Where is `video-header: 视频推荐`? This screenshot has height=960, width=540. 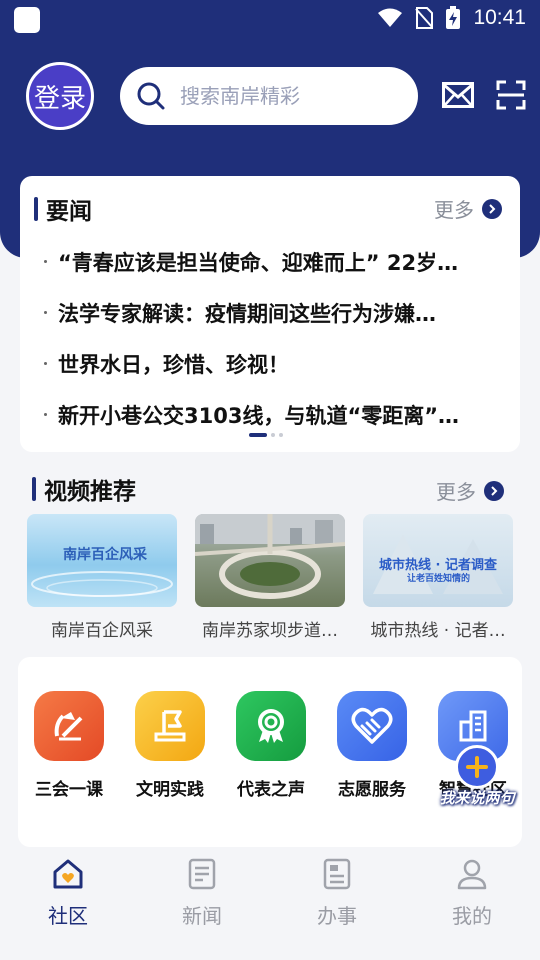
video-header: 视频推荐 is located at coordinates (84, 489).